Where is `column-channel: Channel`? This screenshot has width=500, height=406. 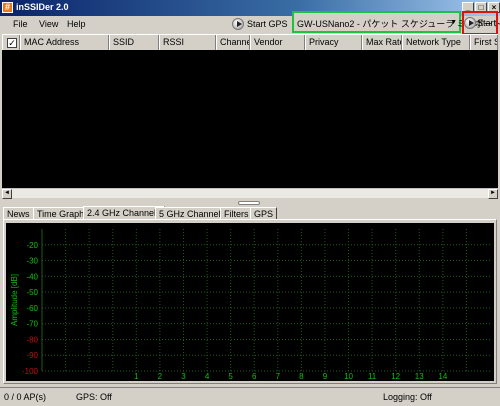
column-channel: Channel is located at coordinates (233, 43).